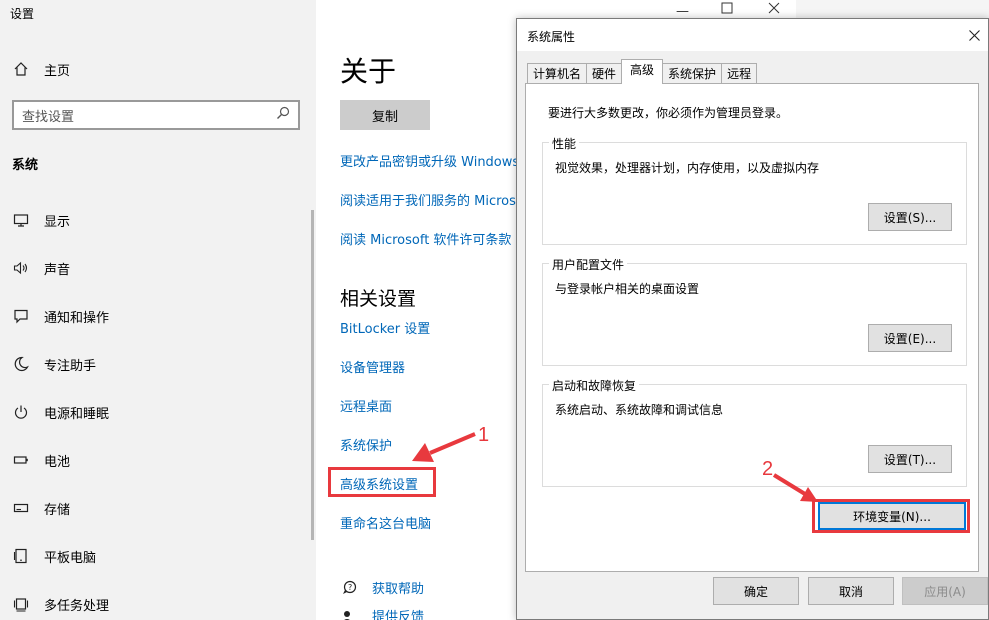 This screenshot has height=620, width=989. Describe the element at coordinates (615, 467) in the screenshot. I see `annotation-arrows` at that location.